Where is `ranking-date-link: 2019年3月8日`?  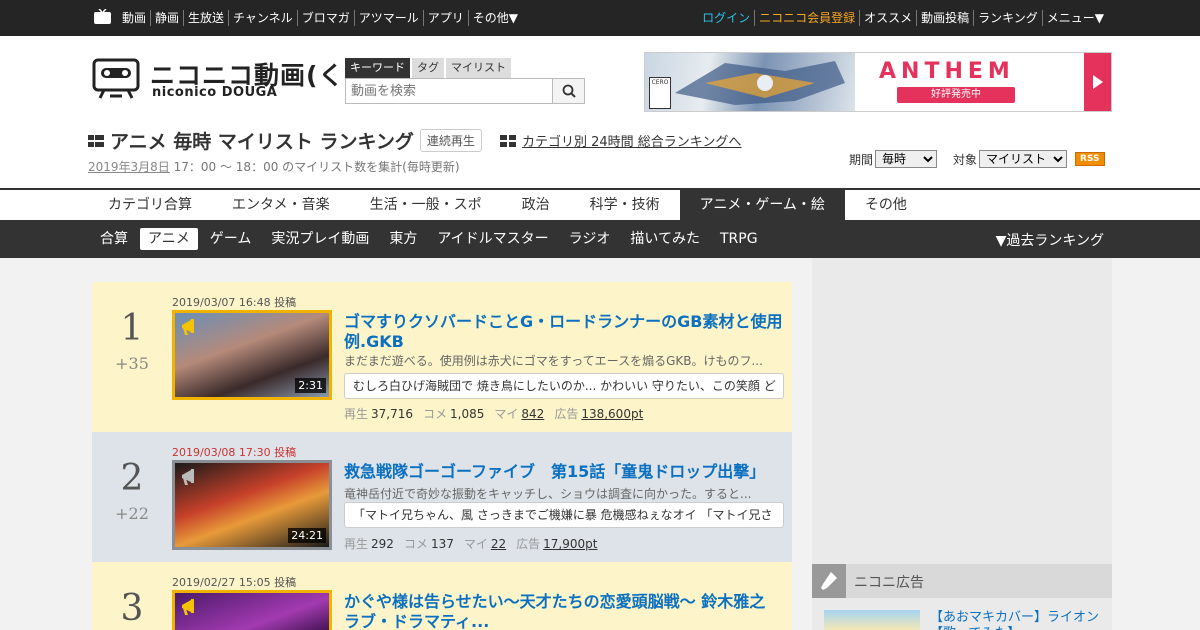 ranking-date-link: 2019年3月8日 is located at coordinates (129, 167).